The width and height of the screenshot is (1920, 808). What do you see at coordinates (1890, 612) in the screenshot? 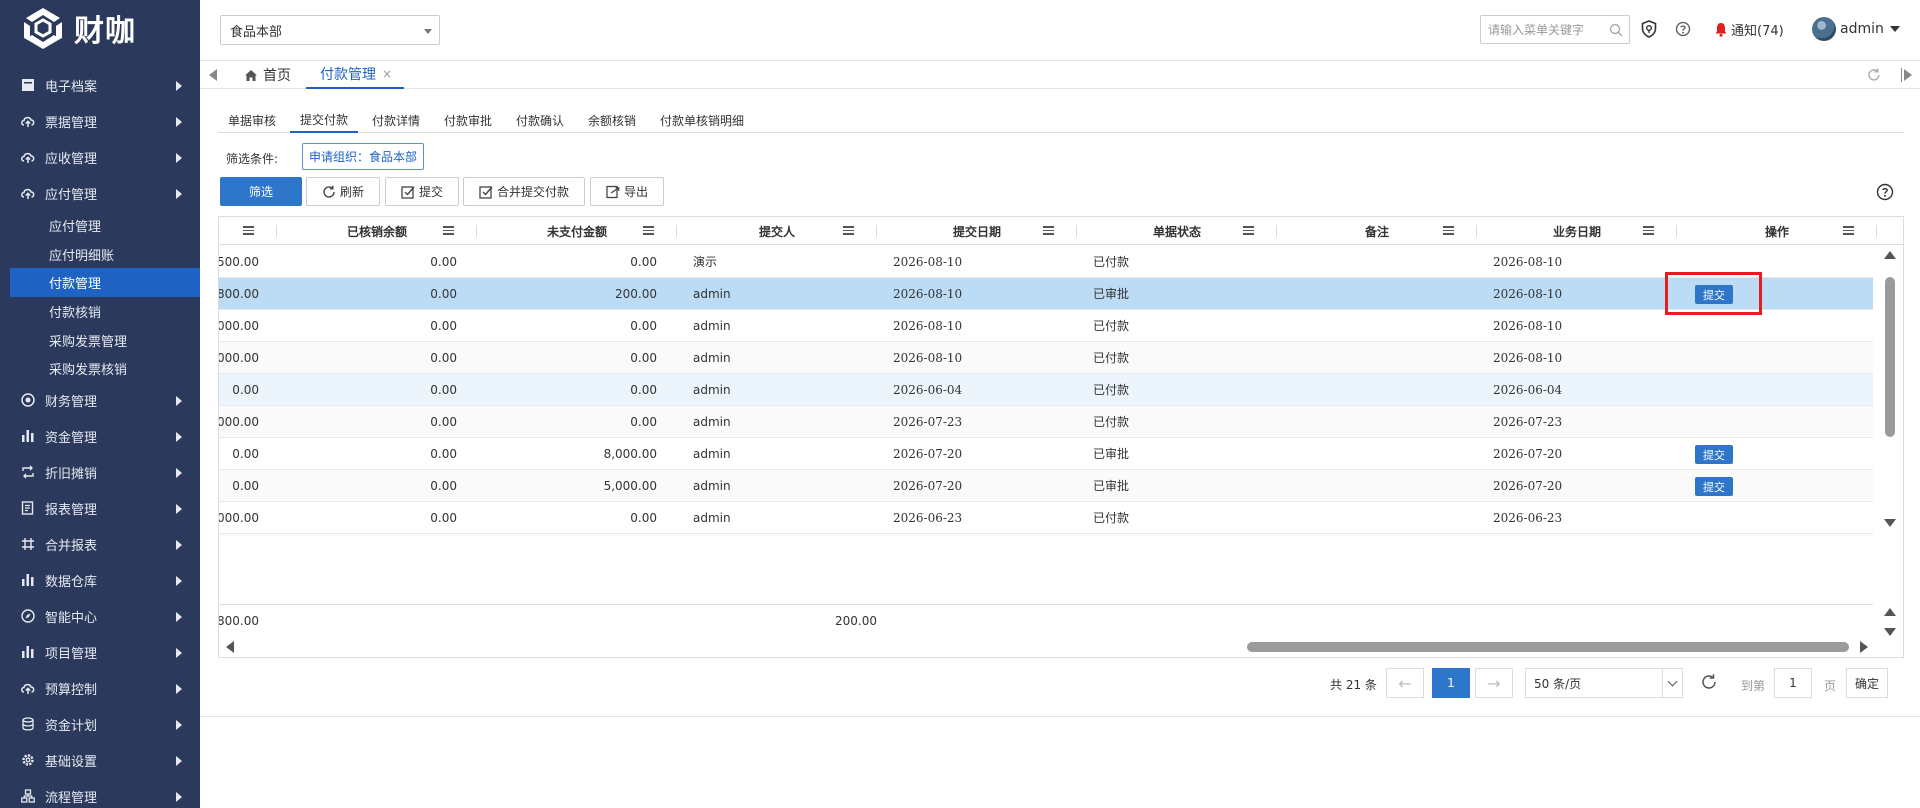
I see `footer-scroll-up-icon` at bounding box center [1890, 612].